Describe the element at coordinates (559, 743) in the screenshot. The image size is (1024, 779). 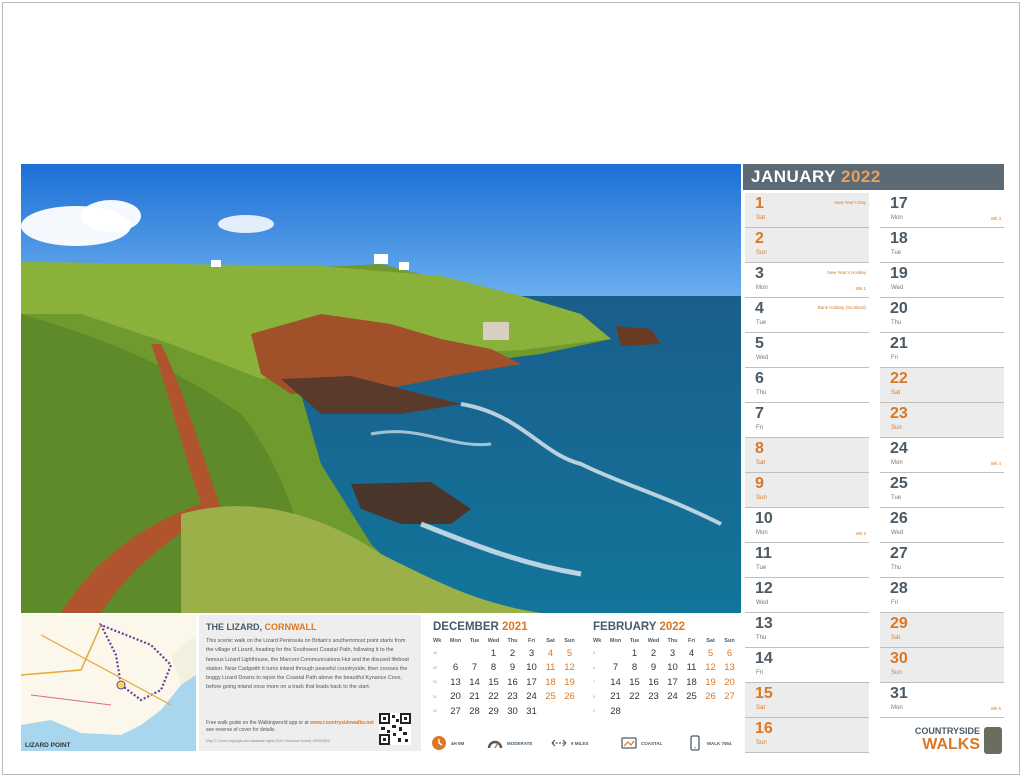
I see `distance-icon` at that location.